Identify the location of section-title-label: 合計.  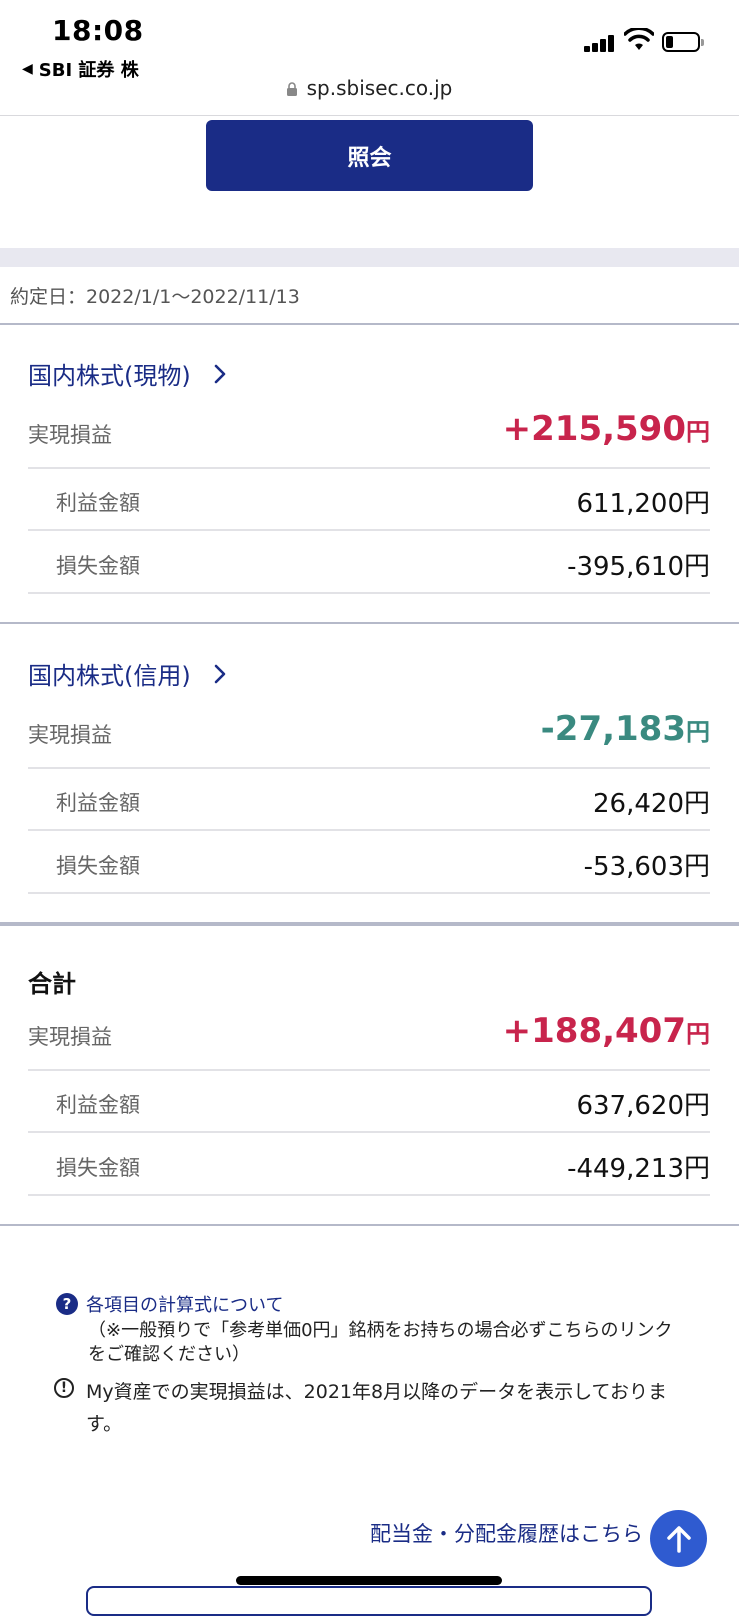
(52, 984).